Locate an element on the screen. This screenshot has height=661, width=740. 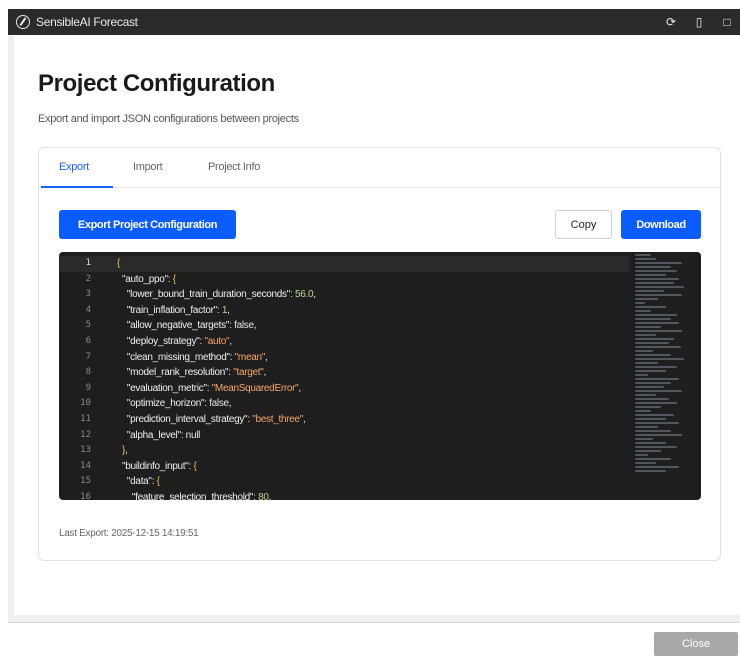
code-line: { is located at coordinates (119, 263).